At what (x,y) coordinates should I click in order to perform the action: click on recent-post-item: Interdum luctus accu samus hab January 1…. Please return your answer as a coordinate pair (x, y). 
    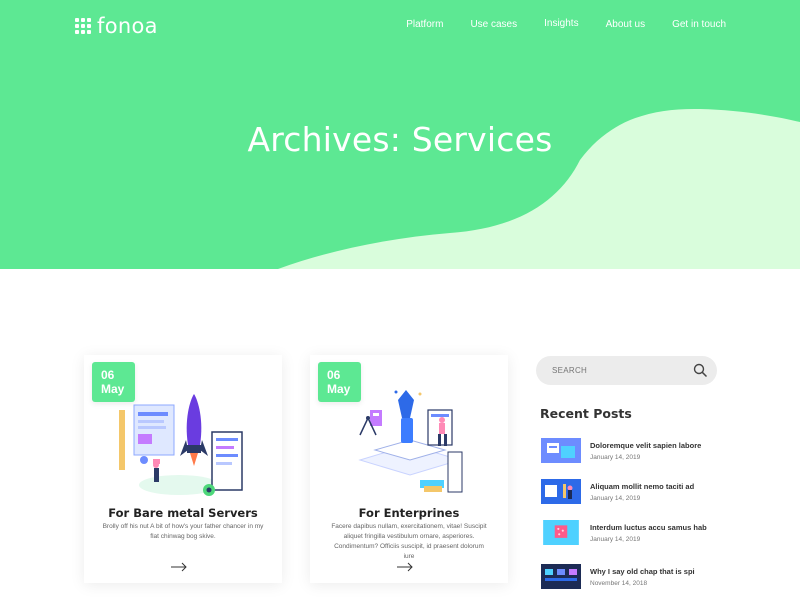
    Looking at the image, I should click on (631, 535).